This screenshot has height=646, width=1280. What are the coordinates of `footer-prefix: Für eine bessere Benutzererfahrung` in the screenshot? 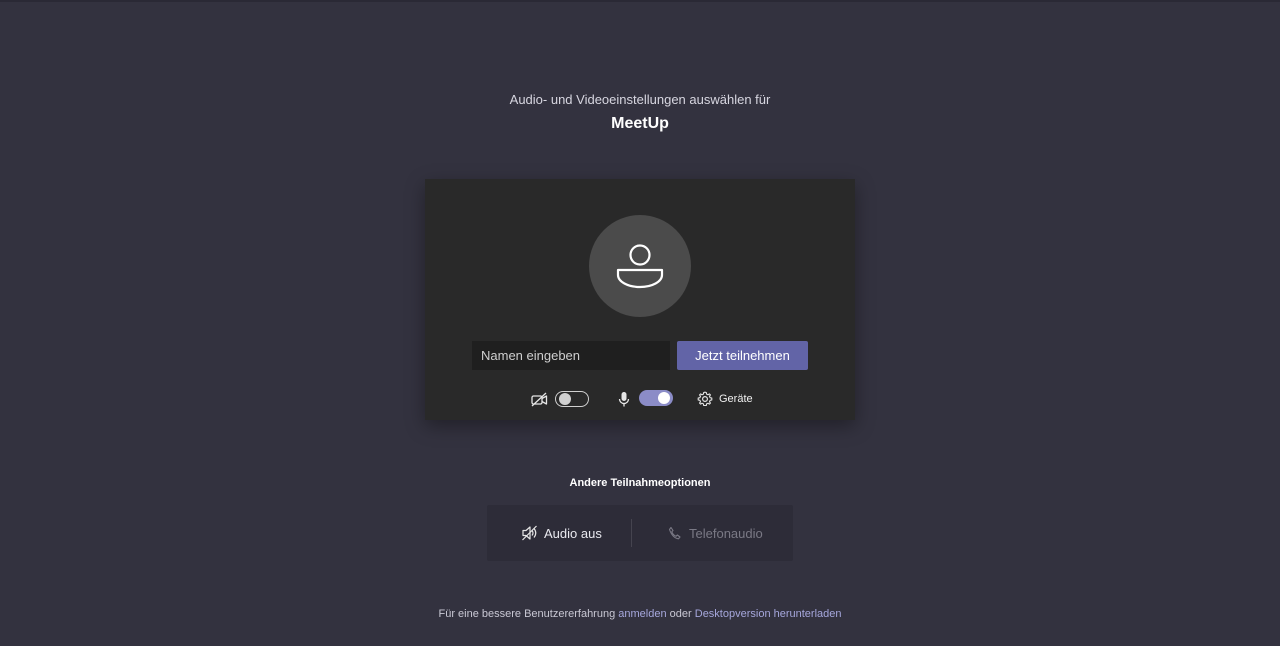 It's located at (527, 614).